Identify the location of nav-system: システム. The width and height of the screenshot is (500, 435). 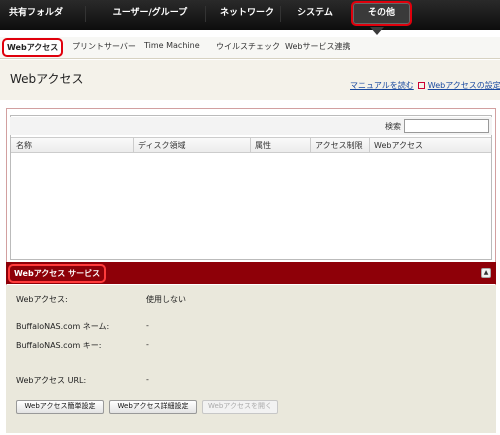
(315, 15).